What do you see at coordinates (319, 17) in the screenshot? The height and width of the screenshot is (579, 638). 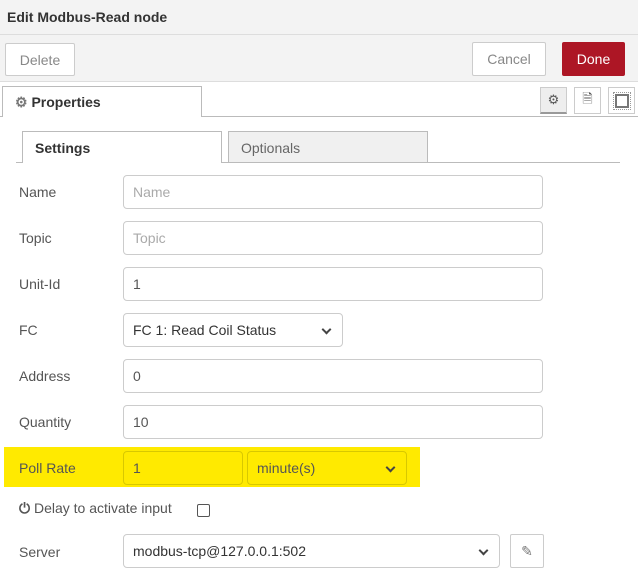 I see `dialog-title: Edit Modbus-Read node` at bounding box center [319, 17].